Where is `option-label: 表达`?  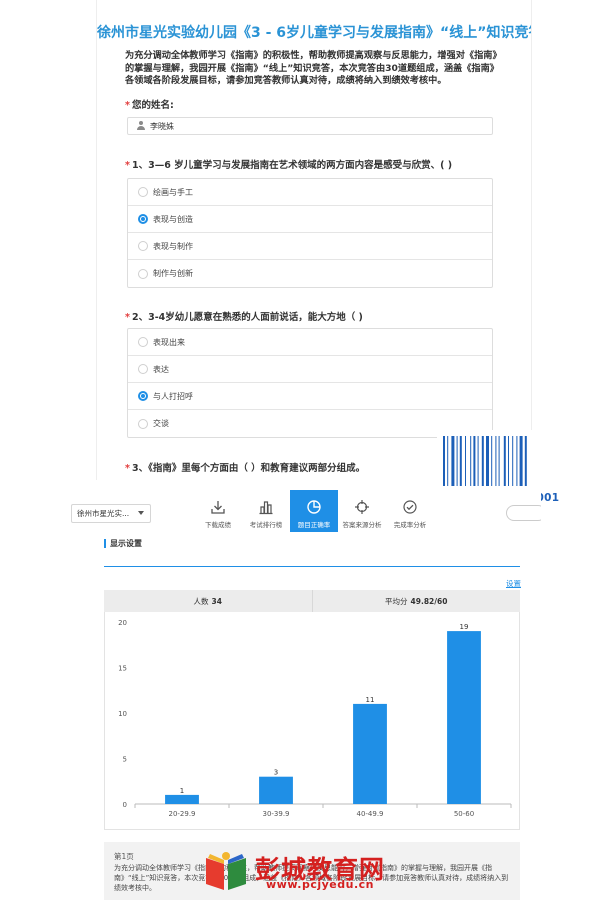
option-label: 表达 is located at coordinates (161, 369).